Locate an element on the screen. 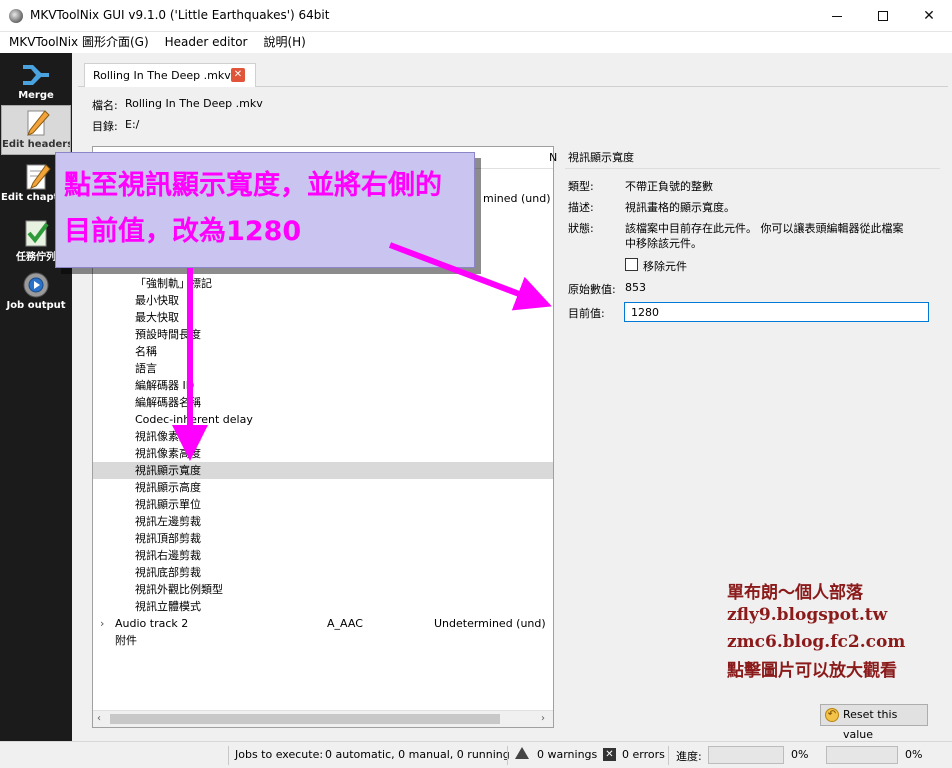 This screenshot has width=952, height=768. job-output-button: Job output is located at coordinates (36, 292).